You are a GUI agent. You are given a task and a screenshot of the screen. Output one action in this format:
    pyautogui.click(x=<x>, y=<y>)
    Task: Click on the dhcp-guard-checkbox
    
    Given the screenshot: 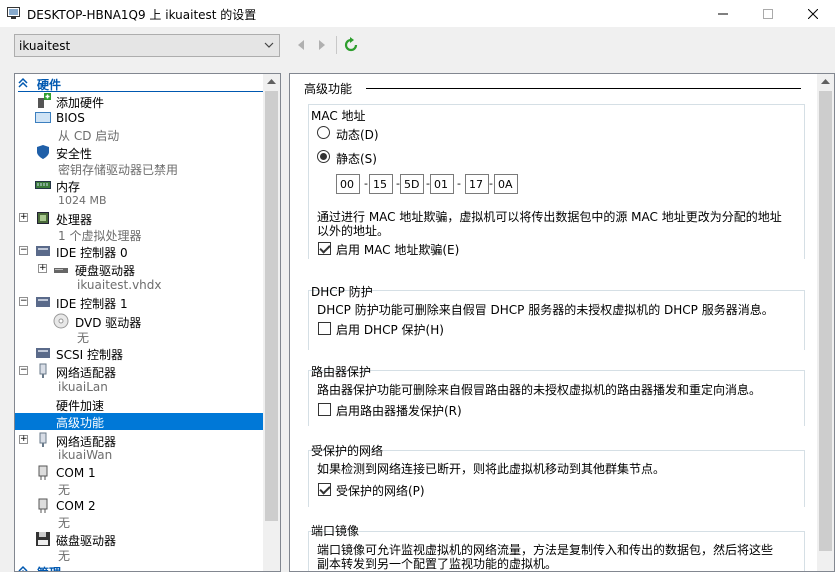 What is the action you would take?
    pyautogui.click(x=324, y=328)
    